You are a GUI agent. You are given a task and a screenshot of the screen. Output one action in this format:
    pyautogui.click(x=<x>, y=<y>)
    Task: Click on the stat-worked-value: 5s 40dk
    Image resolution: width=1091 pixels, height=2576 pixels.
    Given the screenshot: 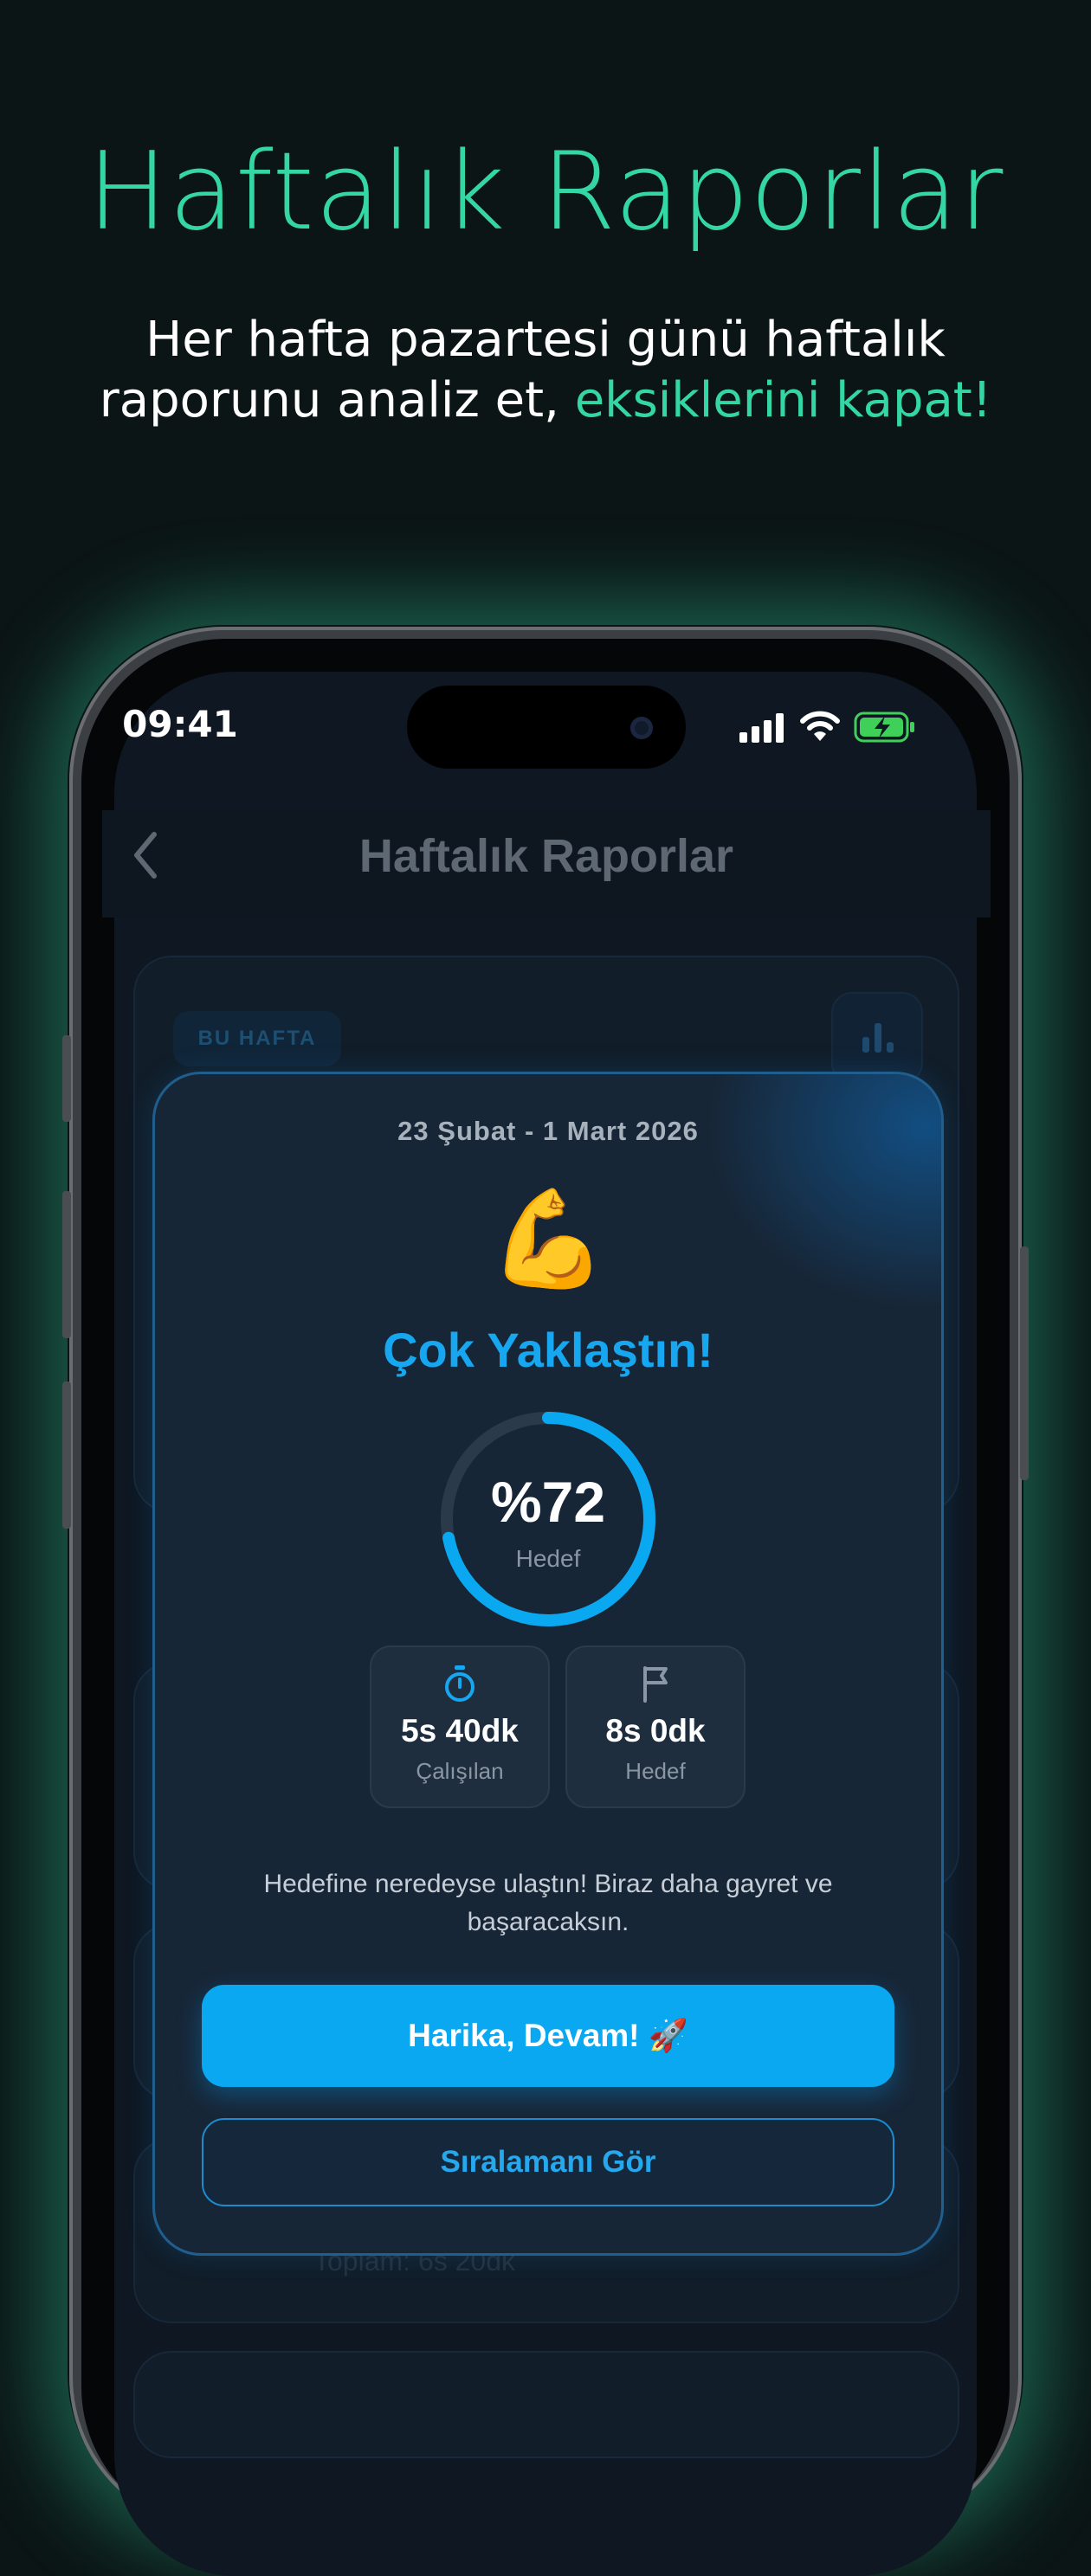 What is the action you would take?
    pyautogui.click(x=460, y=1730)
    